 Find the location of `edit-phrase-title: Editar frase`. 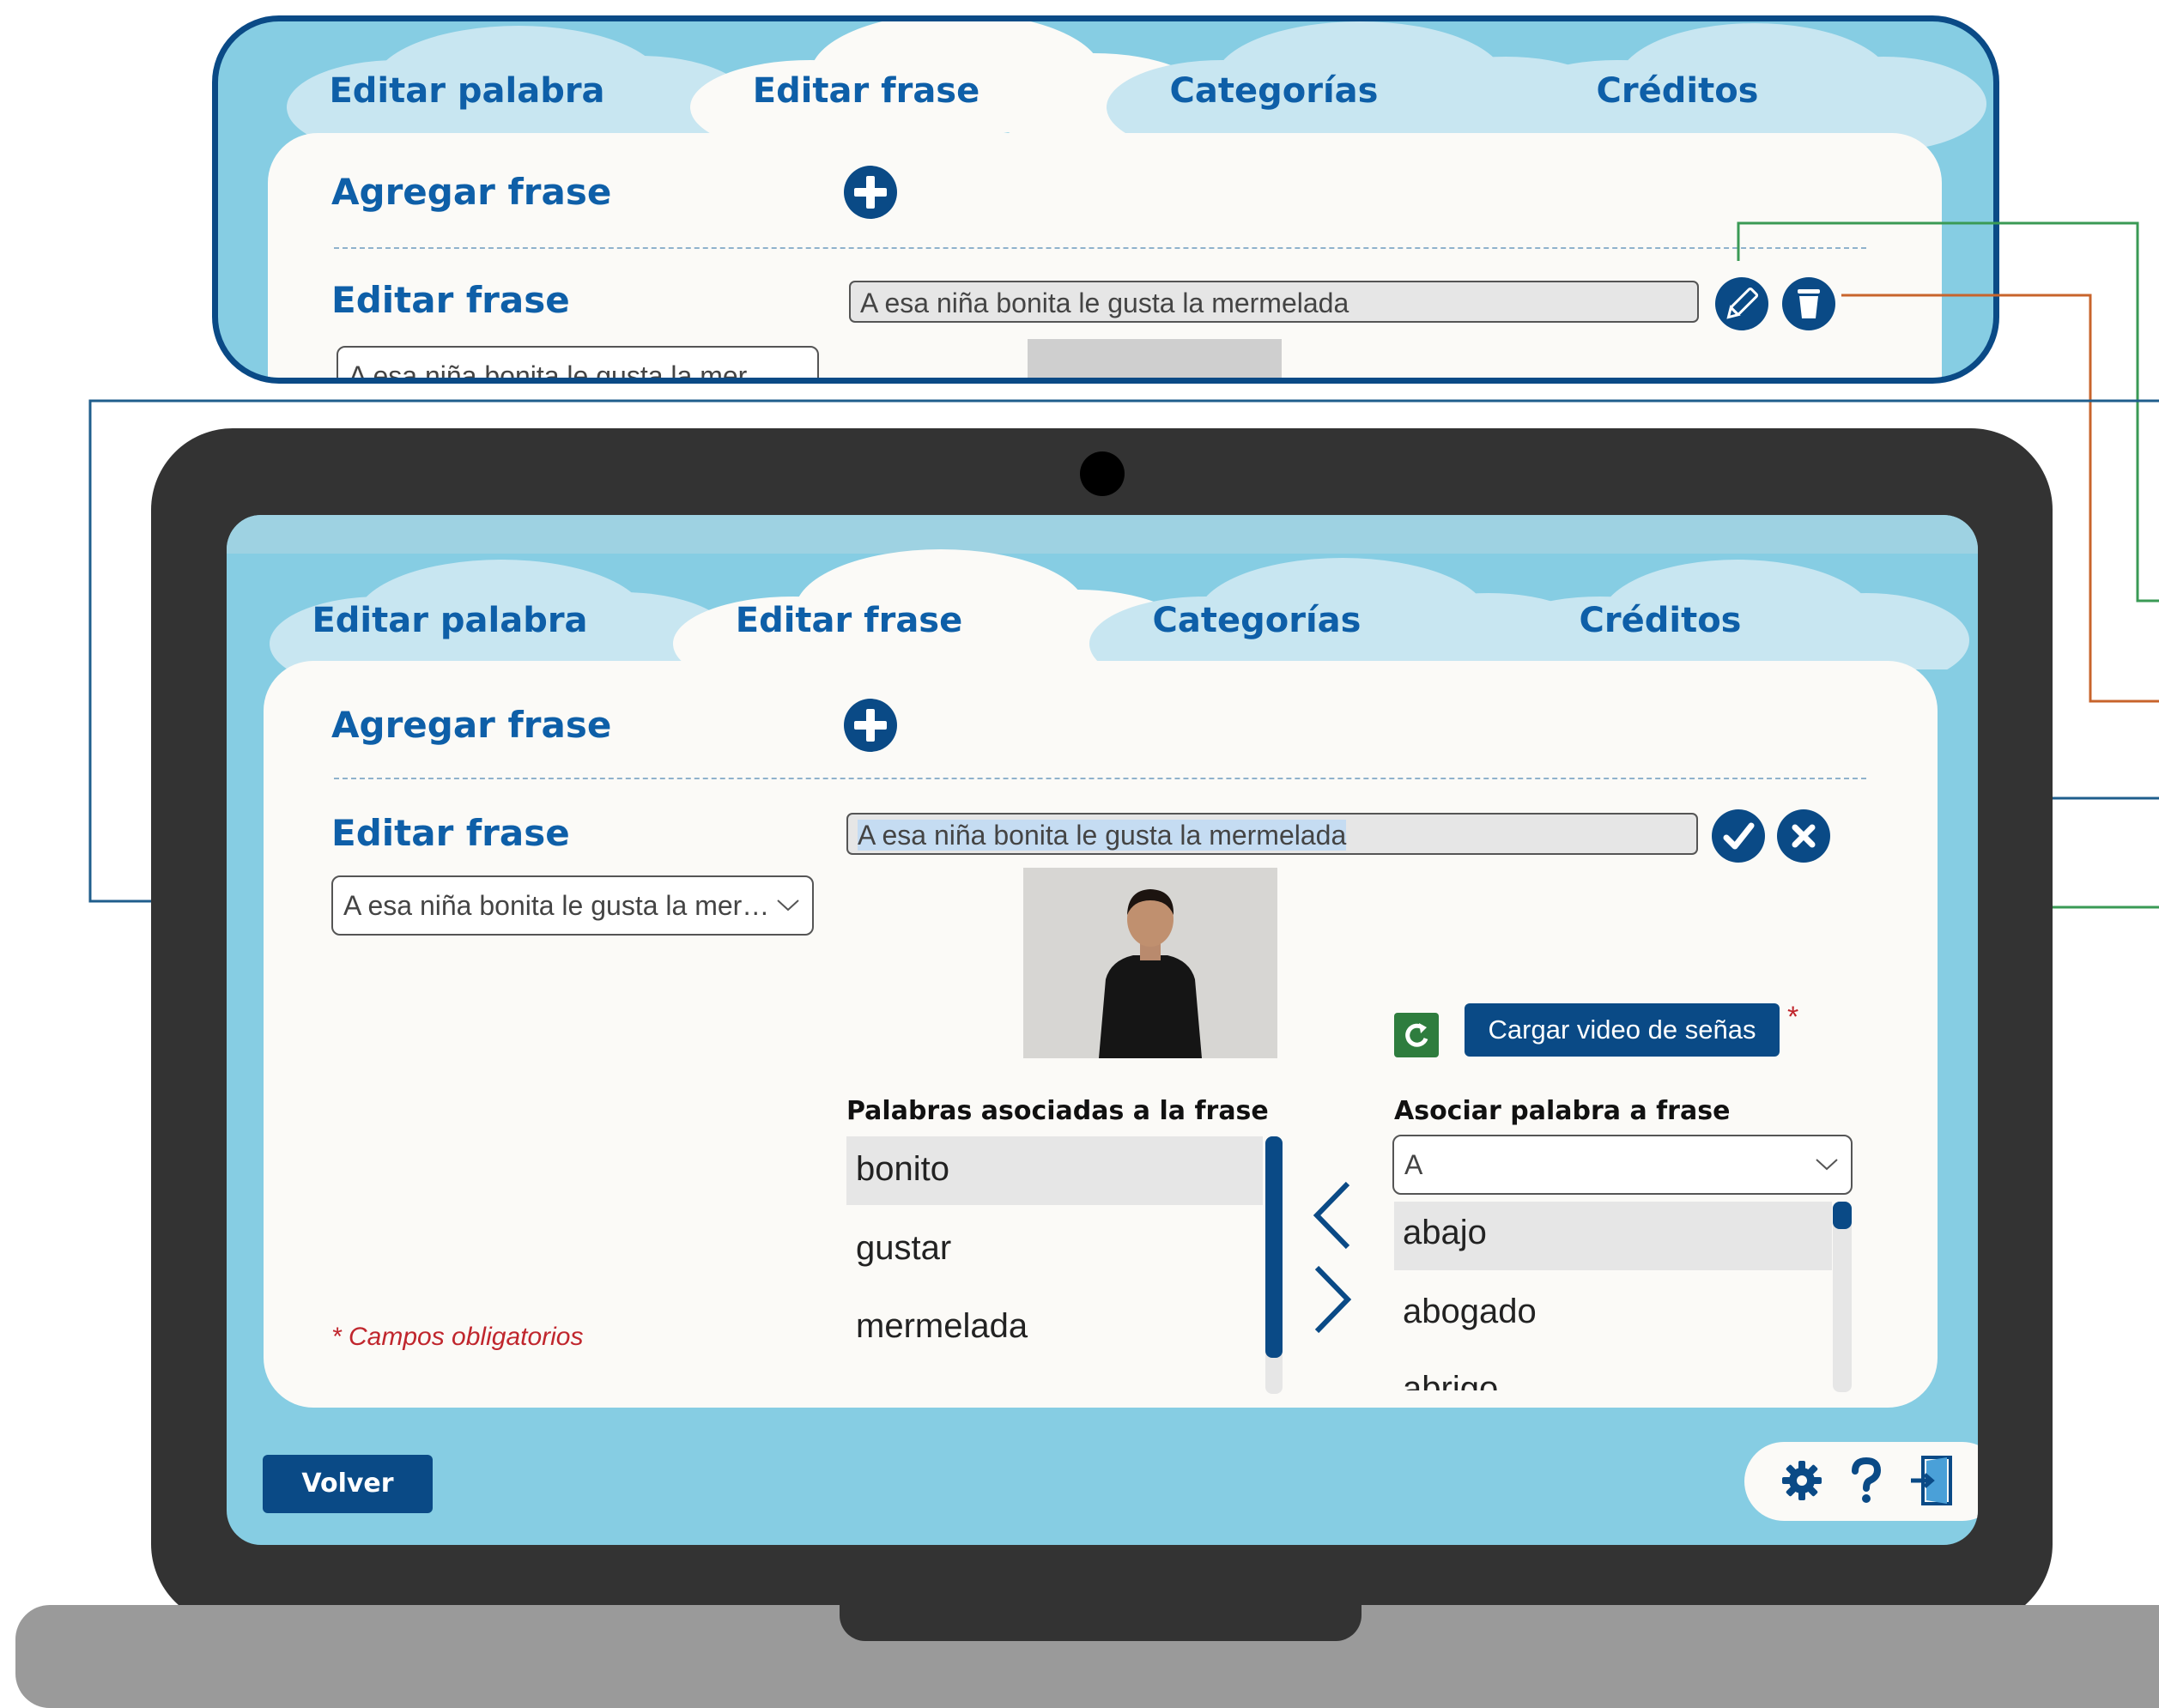

edit-phrase-title: Editar frase is located at coordinates (450, 833).